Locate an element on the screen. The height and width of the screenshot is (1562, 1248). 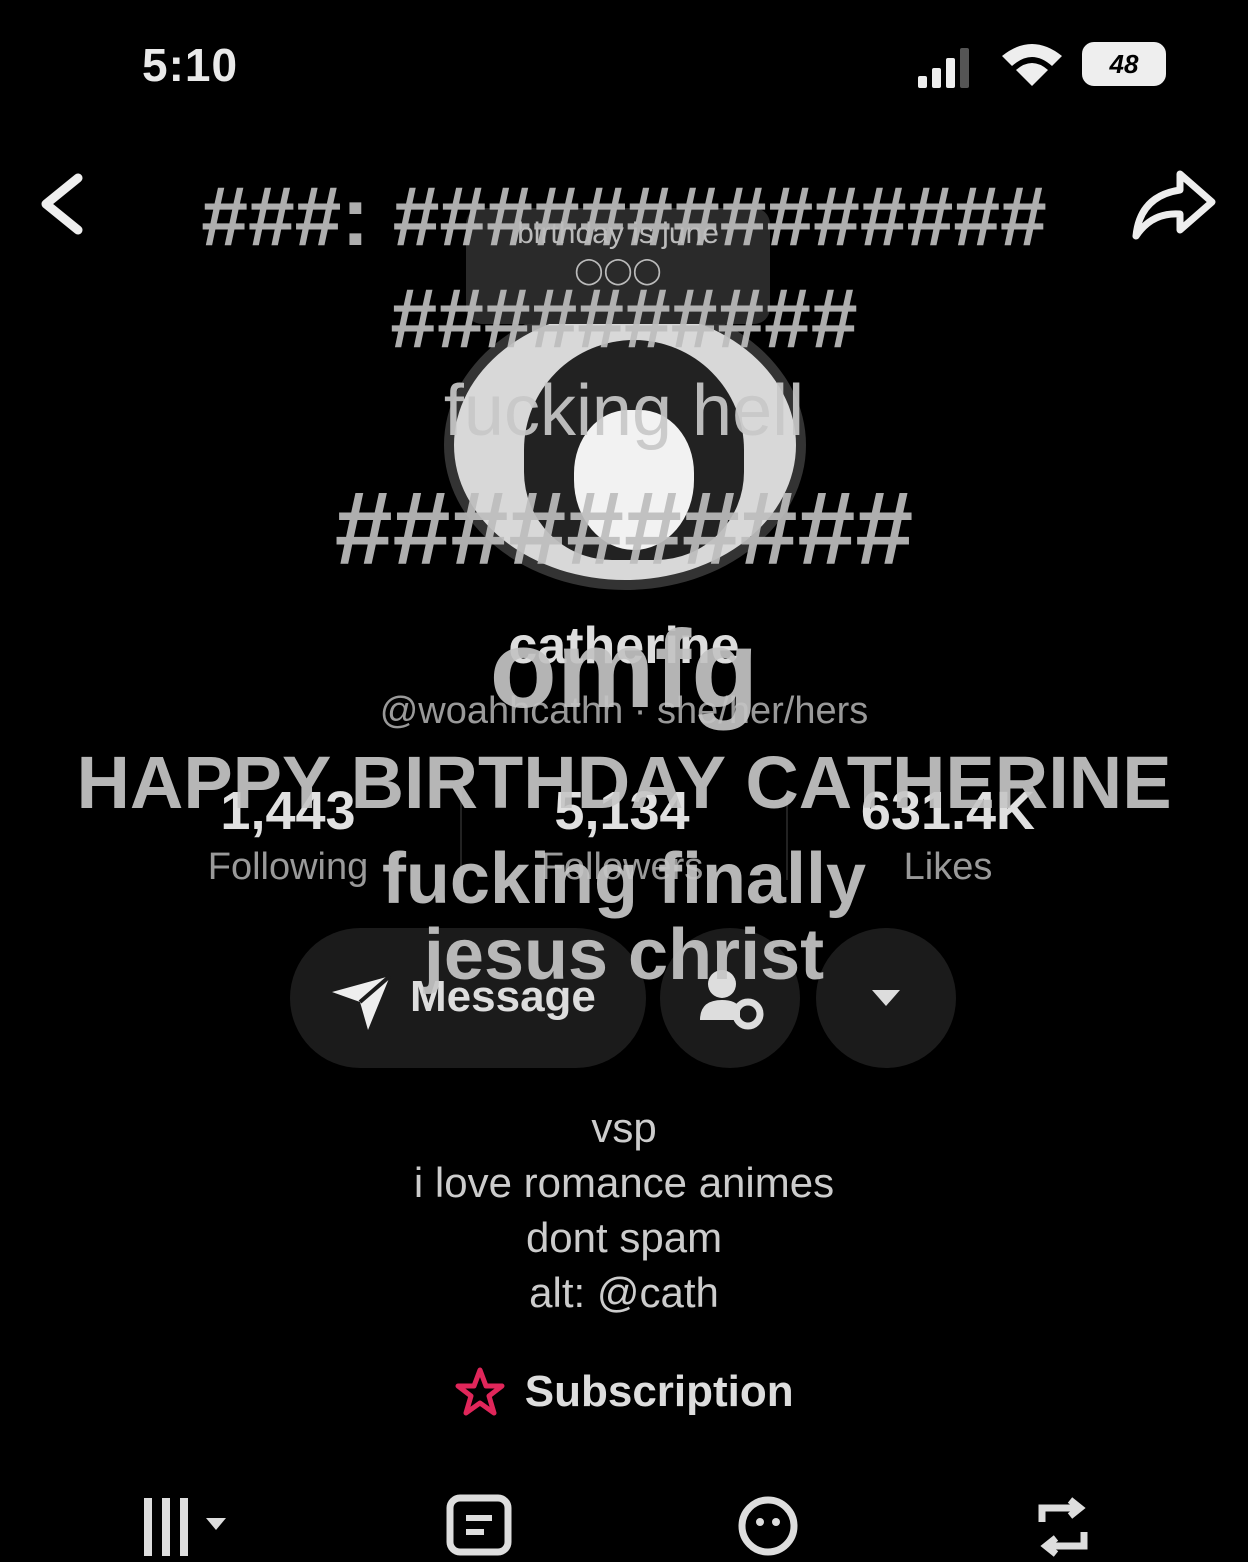
status-bar: 5:10 48 is located at coordinates (624, 65).